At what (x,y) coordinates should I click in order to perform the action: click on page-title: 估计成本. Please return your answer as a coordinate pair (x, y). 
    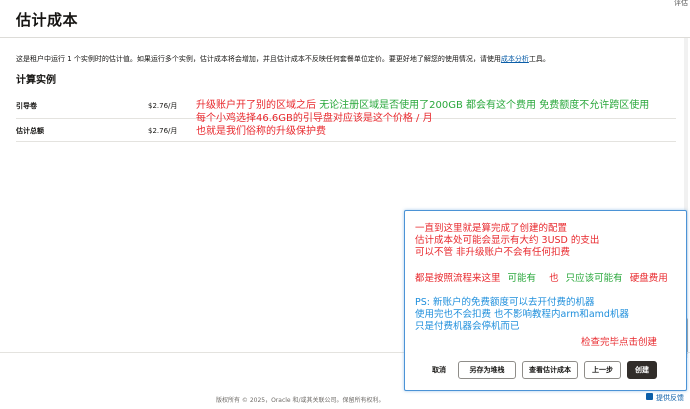
    Looking at the image, I should click on (47, 20).